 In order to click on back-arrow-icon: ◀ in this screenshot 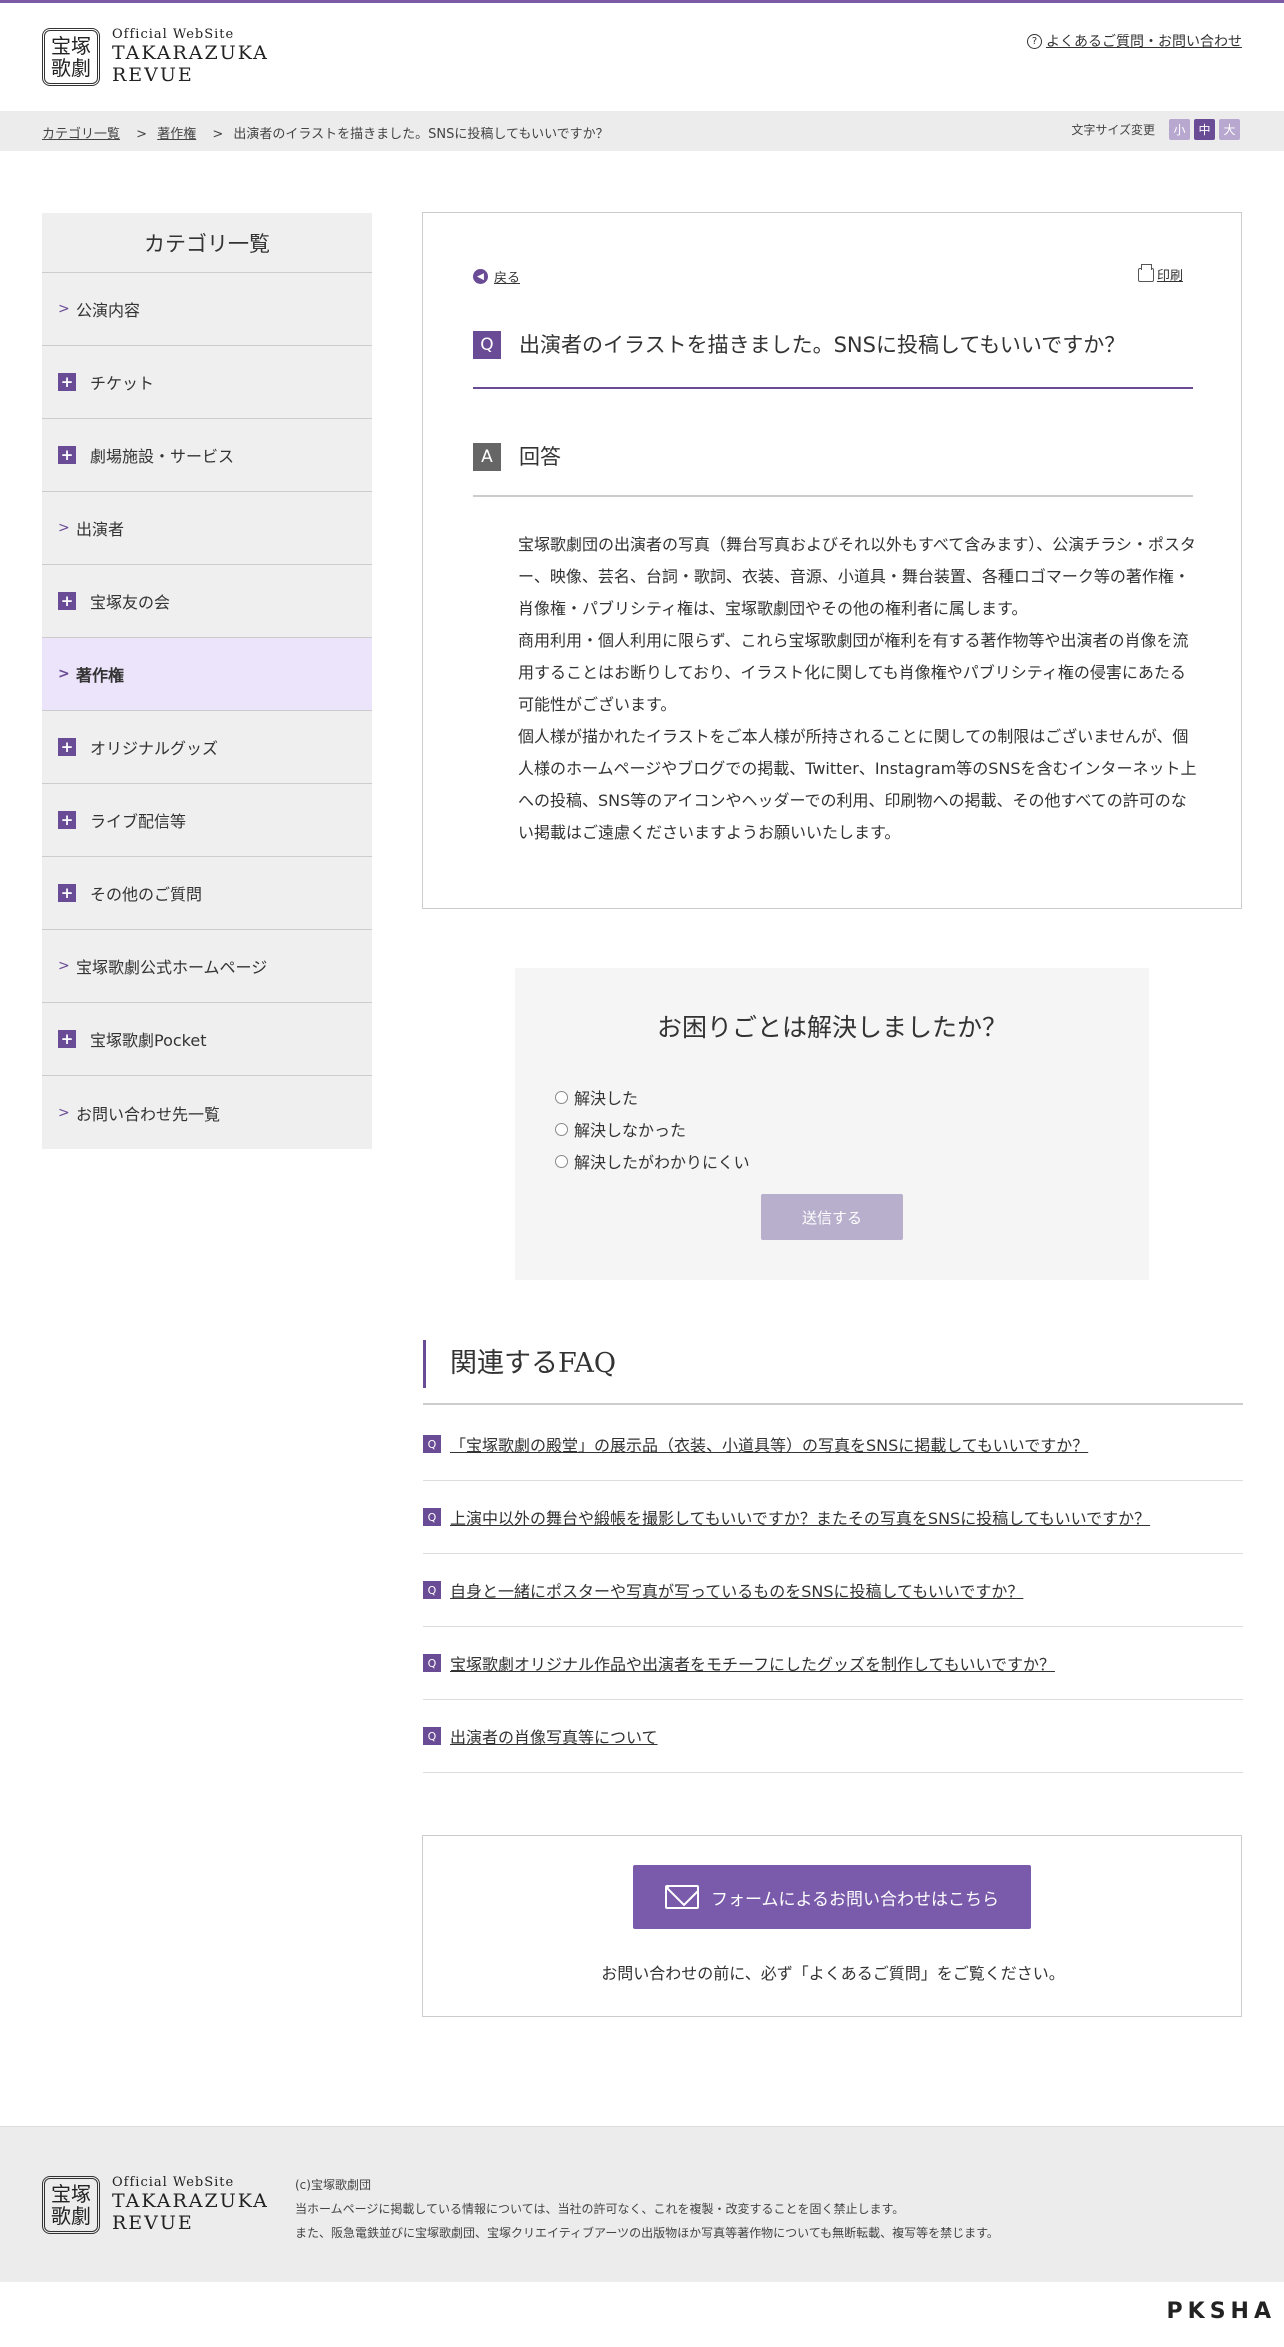, I will do `click(480, 276)`.